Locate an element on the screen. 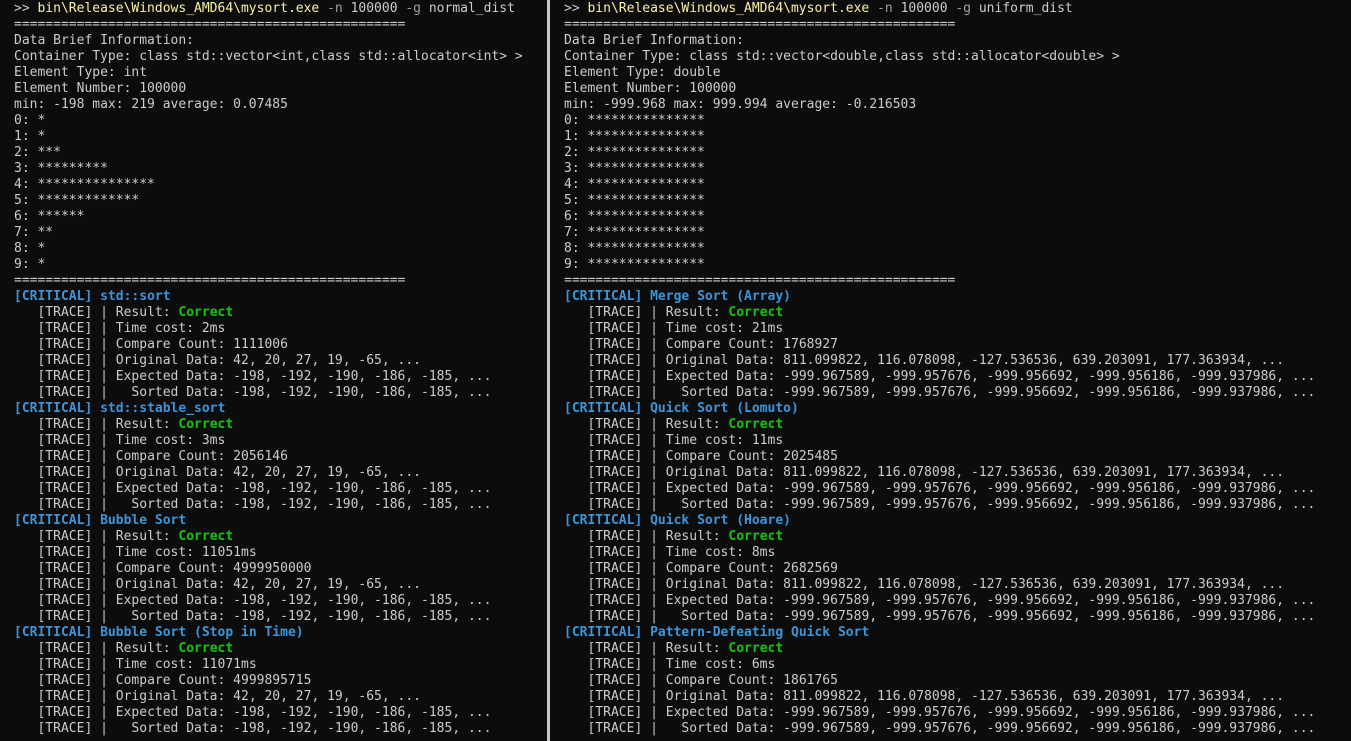 The width and height of the screenshot is (1351, 741). trace-value: 21ms is located at coordinates (767, 328).